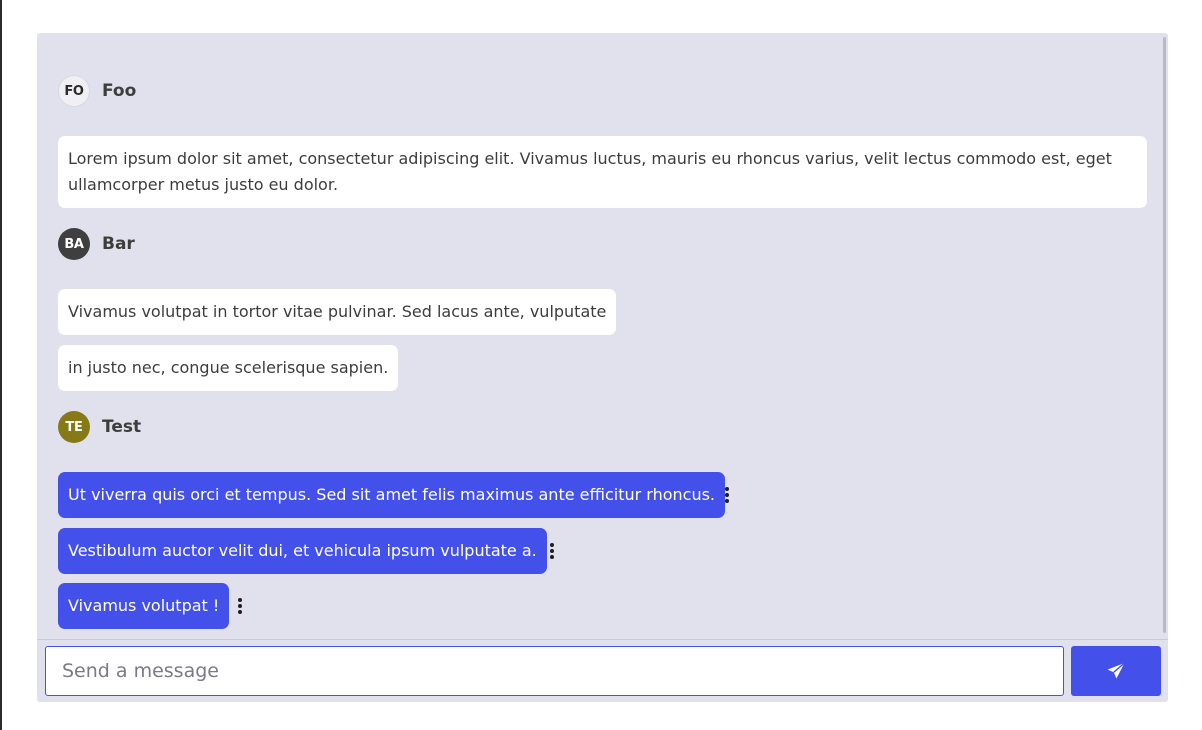  Describe the element at coordinates (97, 91) in the screenshot. I see `message-author-foo: FO Foo` at that location.